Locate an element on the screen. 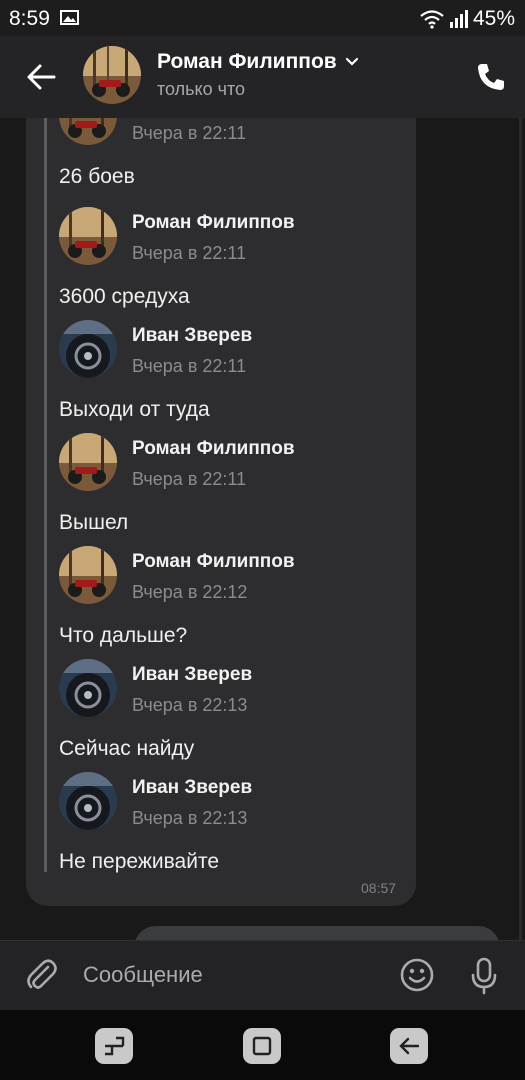 This screenshot has height=1080, width=525. contact-name: Роман Филиппов is located at coordinates (247, 61).